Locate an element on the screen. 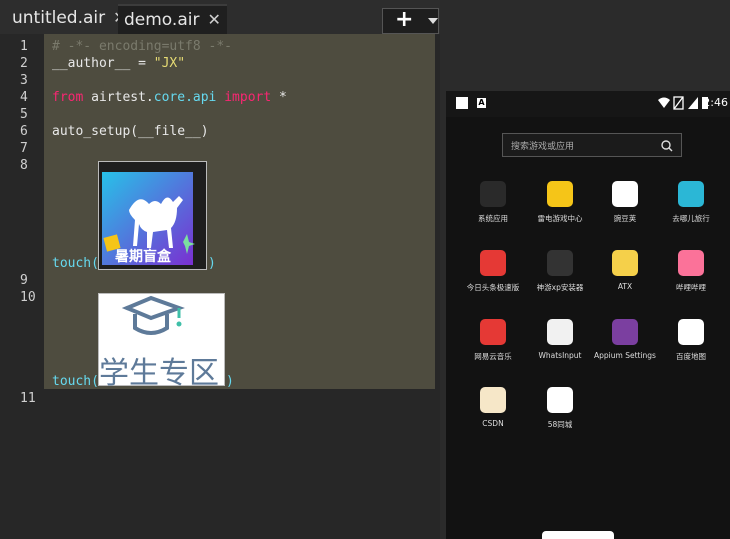 This screenshot has height=539, width=730. app-icon-8: 网易云音乐 is located at coordinates (493, 340).